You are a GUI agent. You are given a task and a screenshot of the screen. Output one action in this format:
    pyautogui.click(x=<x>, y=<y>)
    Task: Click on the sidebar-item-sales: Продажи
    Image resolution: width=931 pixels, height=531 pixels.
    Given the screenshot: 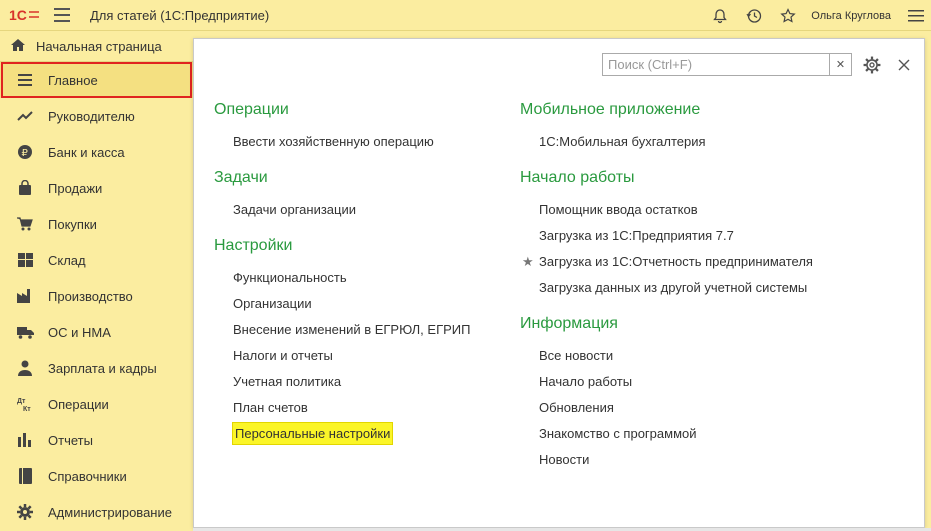 What is the action you would take?
    pyautogui.click(x=96, y=188)
    